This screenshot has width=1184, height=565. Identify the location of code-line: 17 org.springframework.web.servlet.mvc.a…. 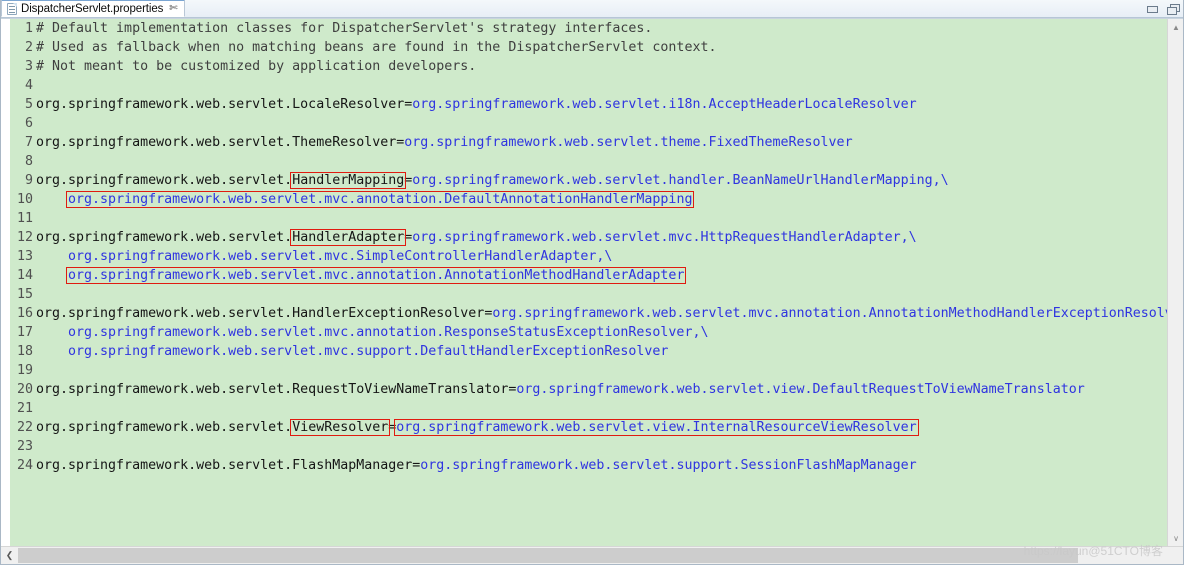
(588, 332).